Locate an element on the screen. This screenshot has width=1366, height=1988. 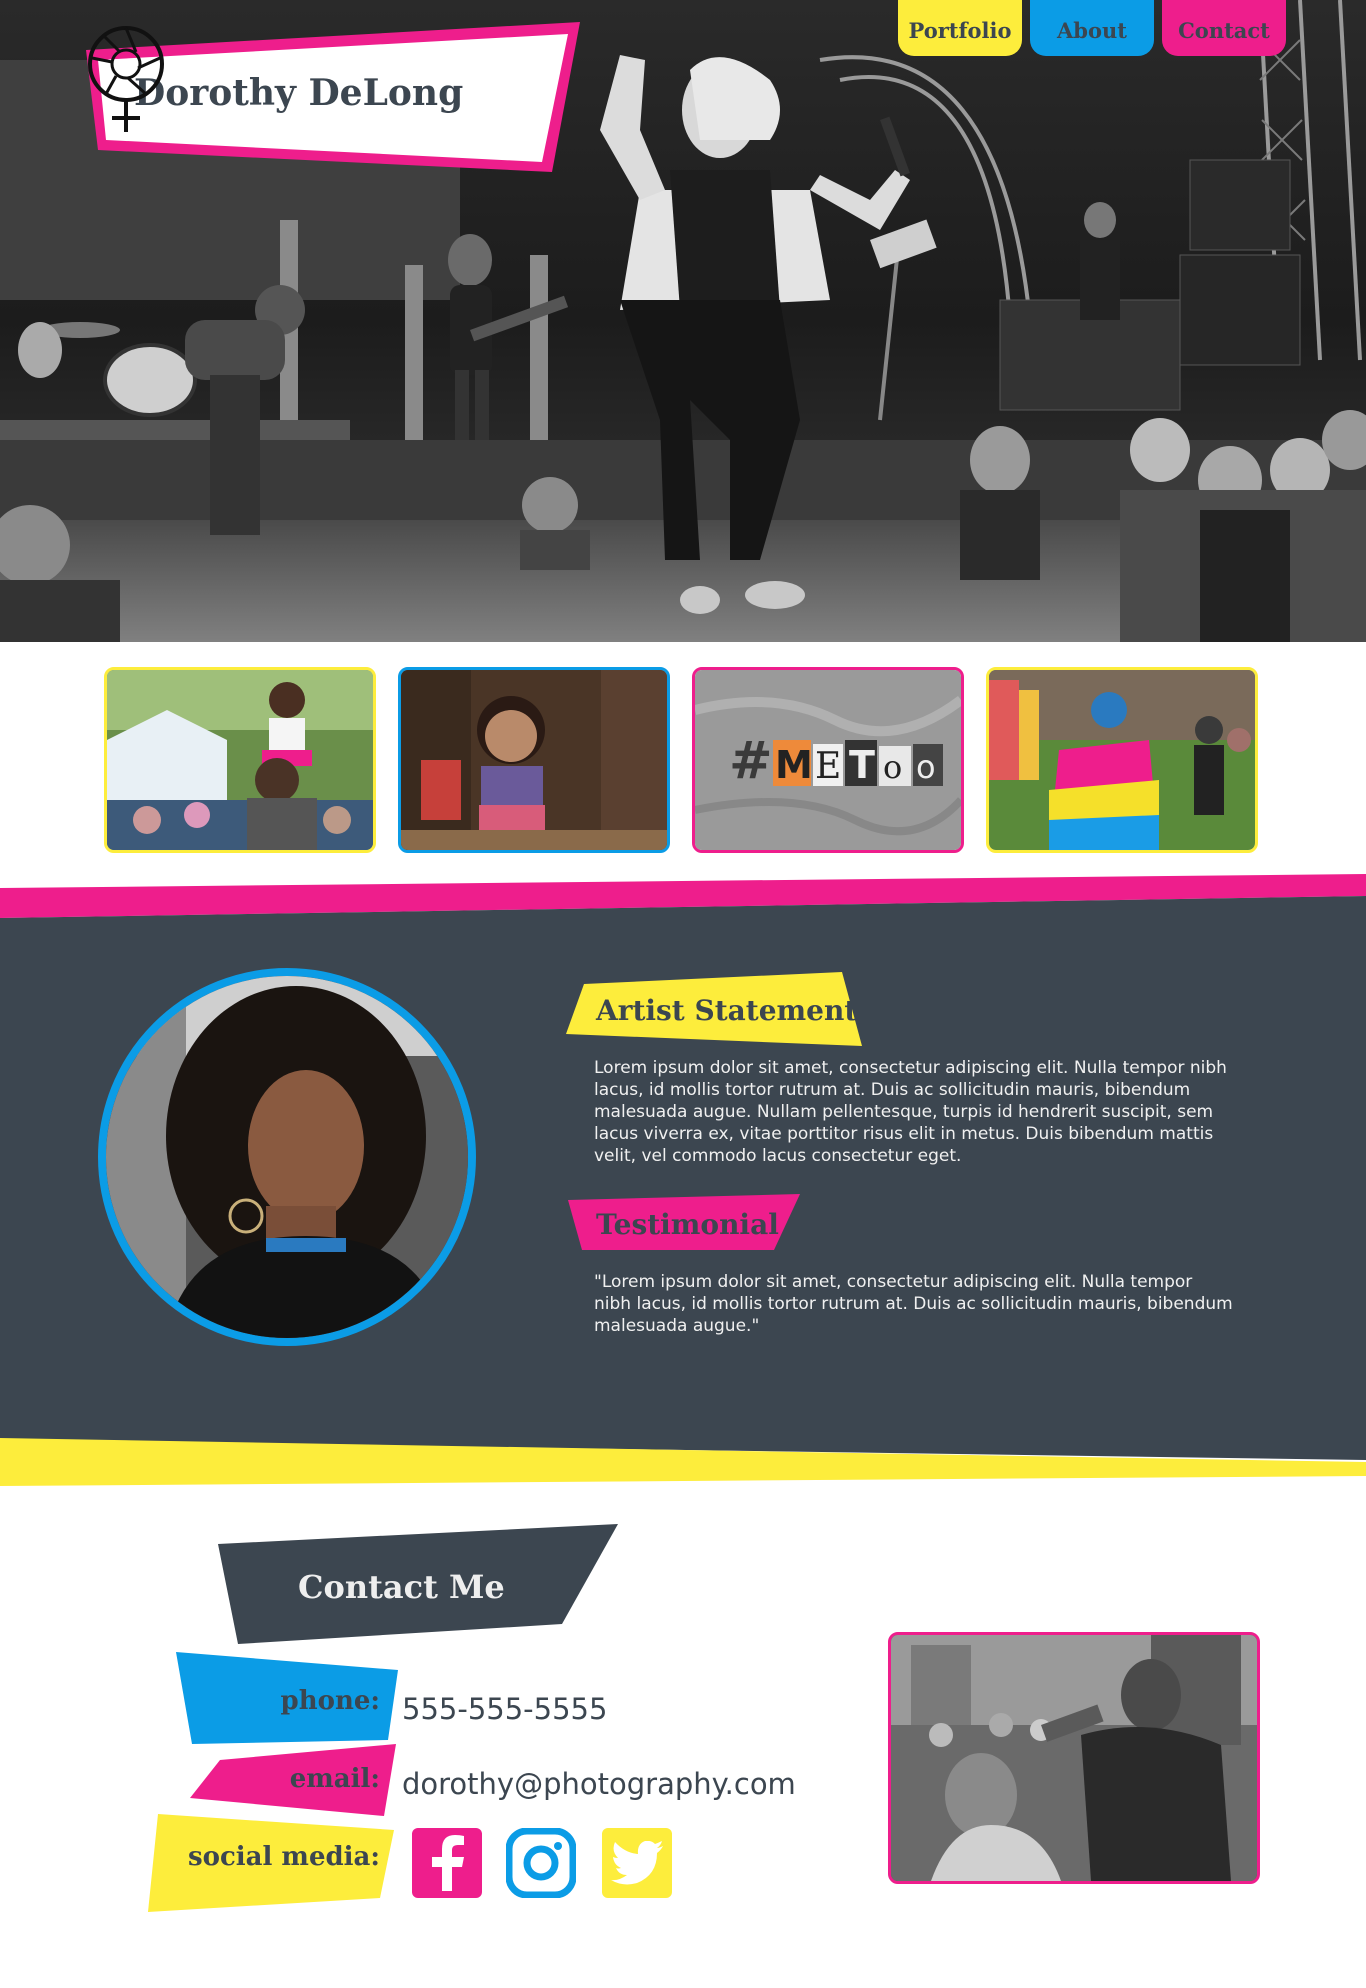
brand-name: Dorothy DeLong is located at coordinates (299, 93).